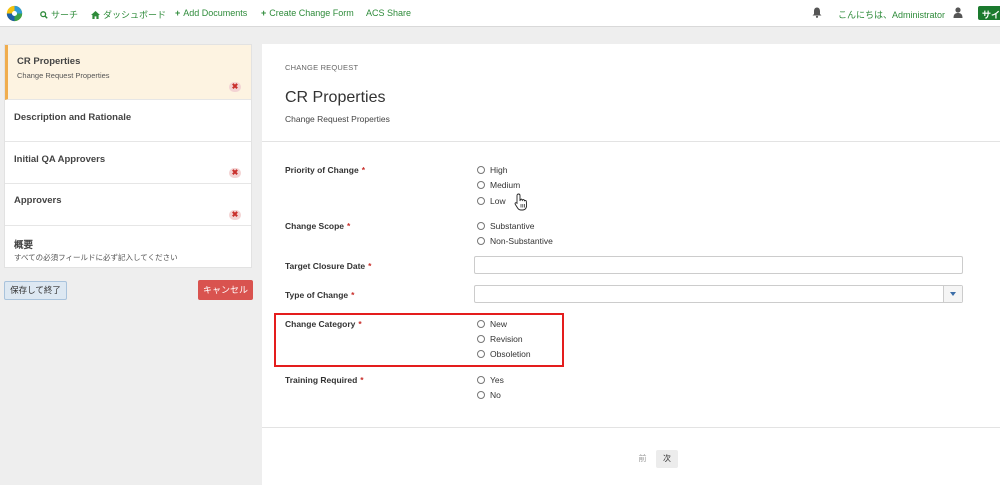  Describe the element at coordinates (24, 245) in the screenshot. I see `step-title: 概要` at that location.